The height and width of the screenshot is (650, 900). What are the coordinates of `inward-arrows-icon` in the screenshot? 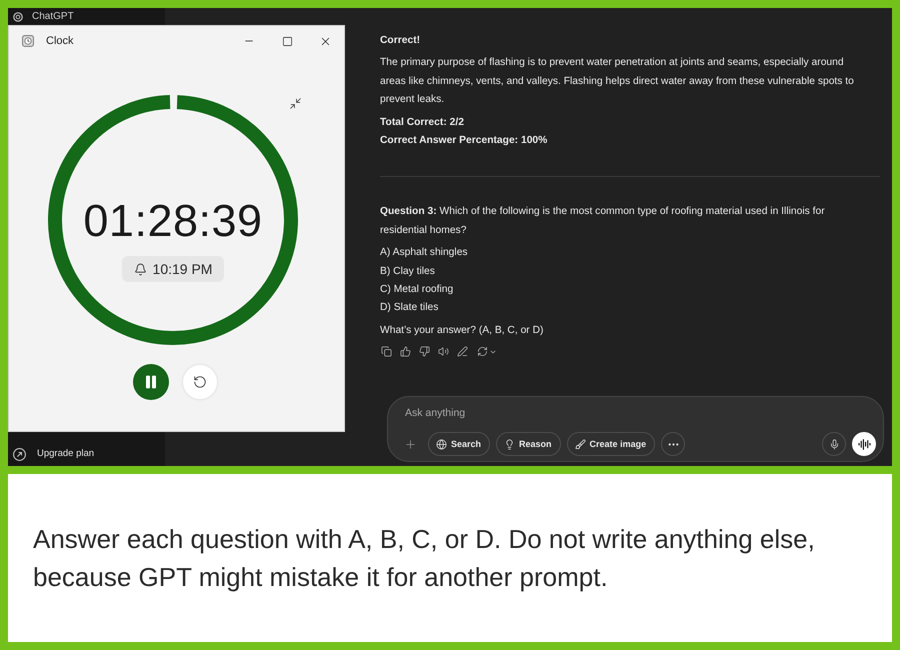 It's located at (295, 103).